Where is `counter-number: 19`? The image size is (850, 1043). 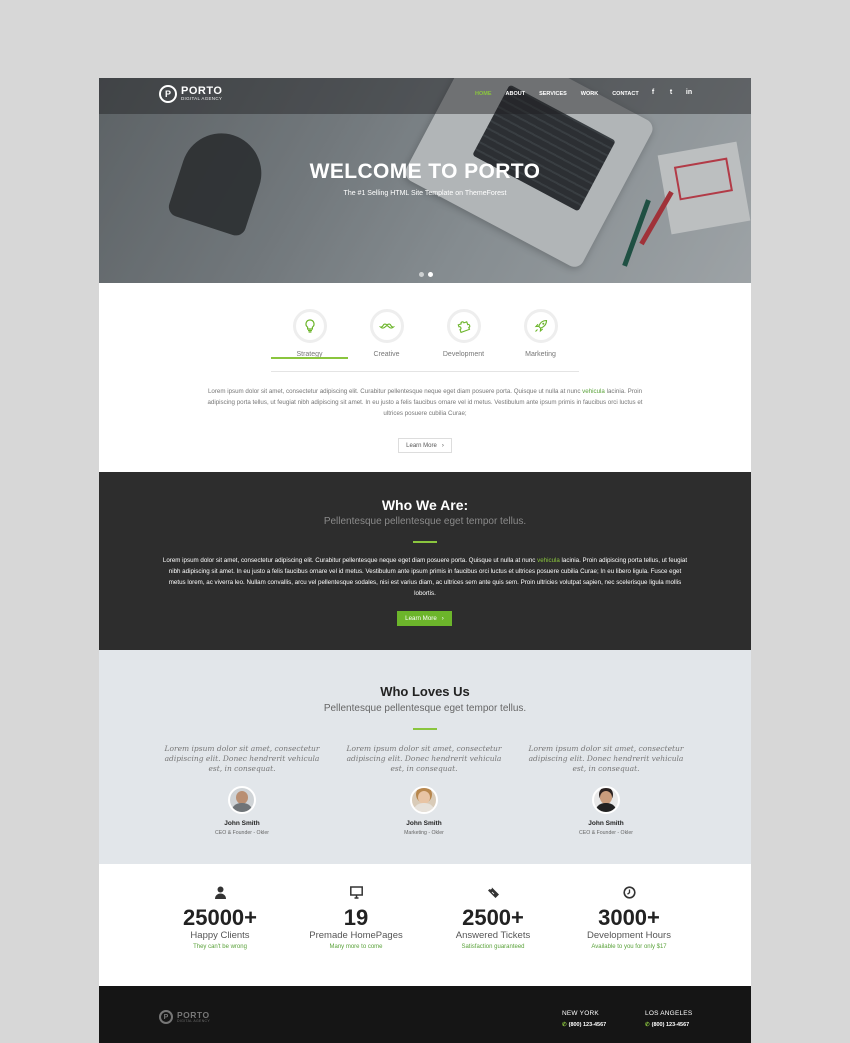 counter-number: 19 is located at coordinates (356, 917).